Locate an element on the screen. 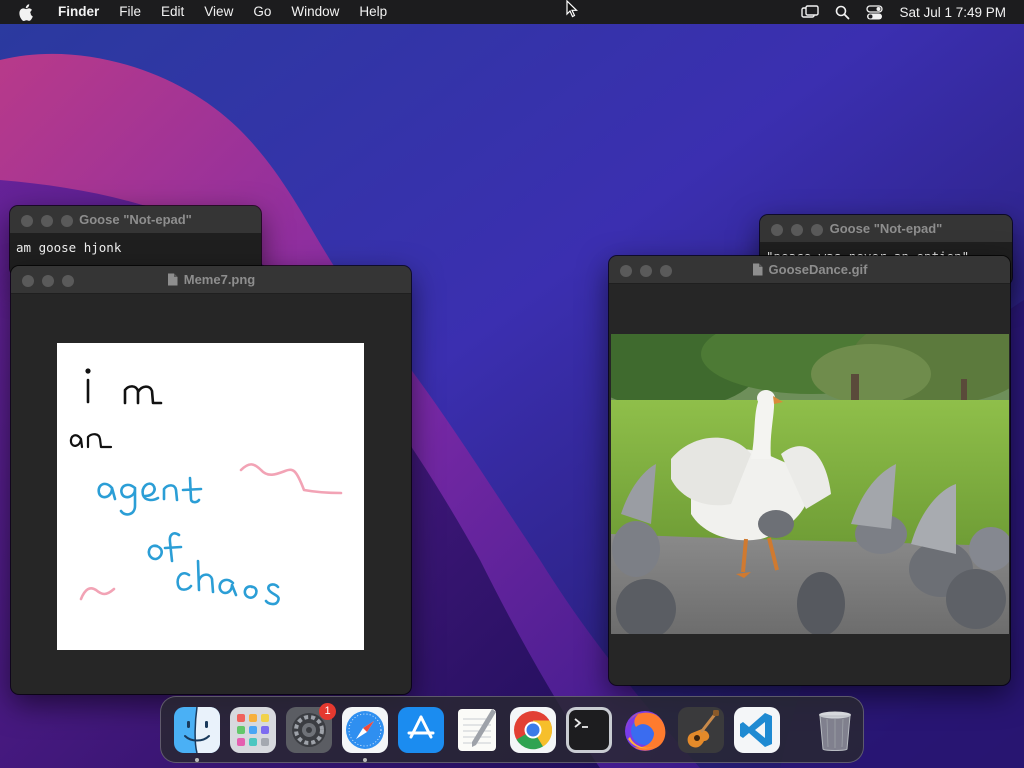 Image resolution: width=1024 pixels, height=768 pixels. chrome-icon is located at coordinates (533, 729).